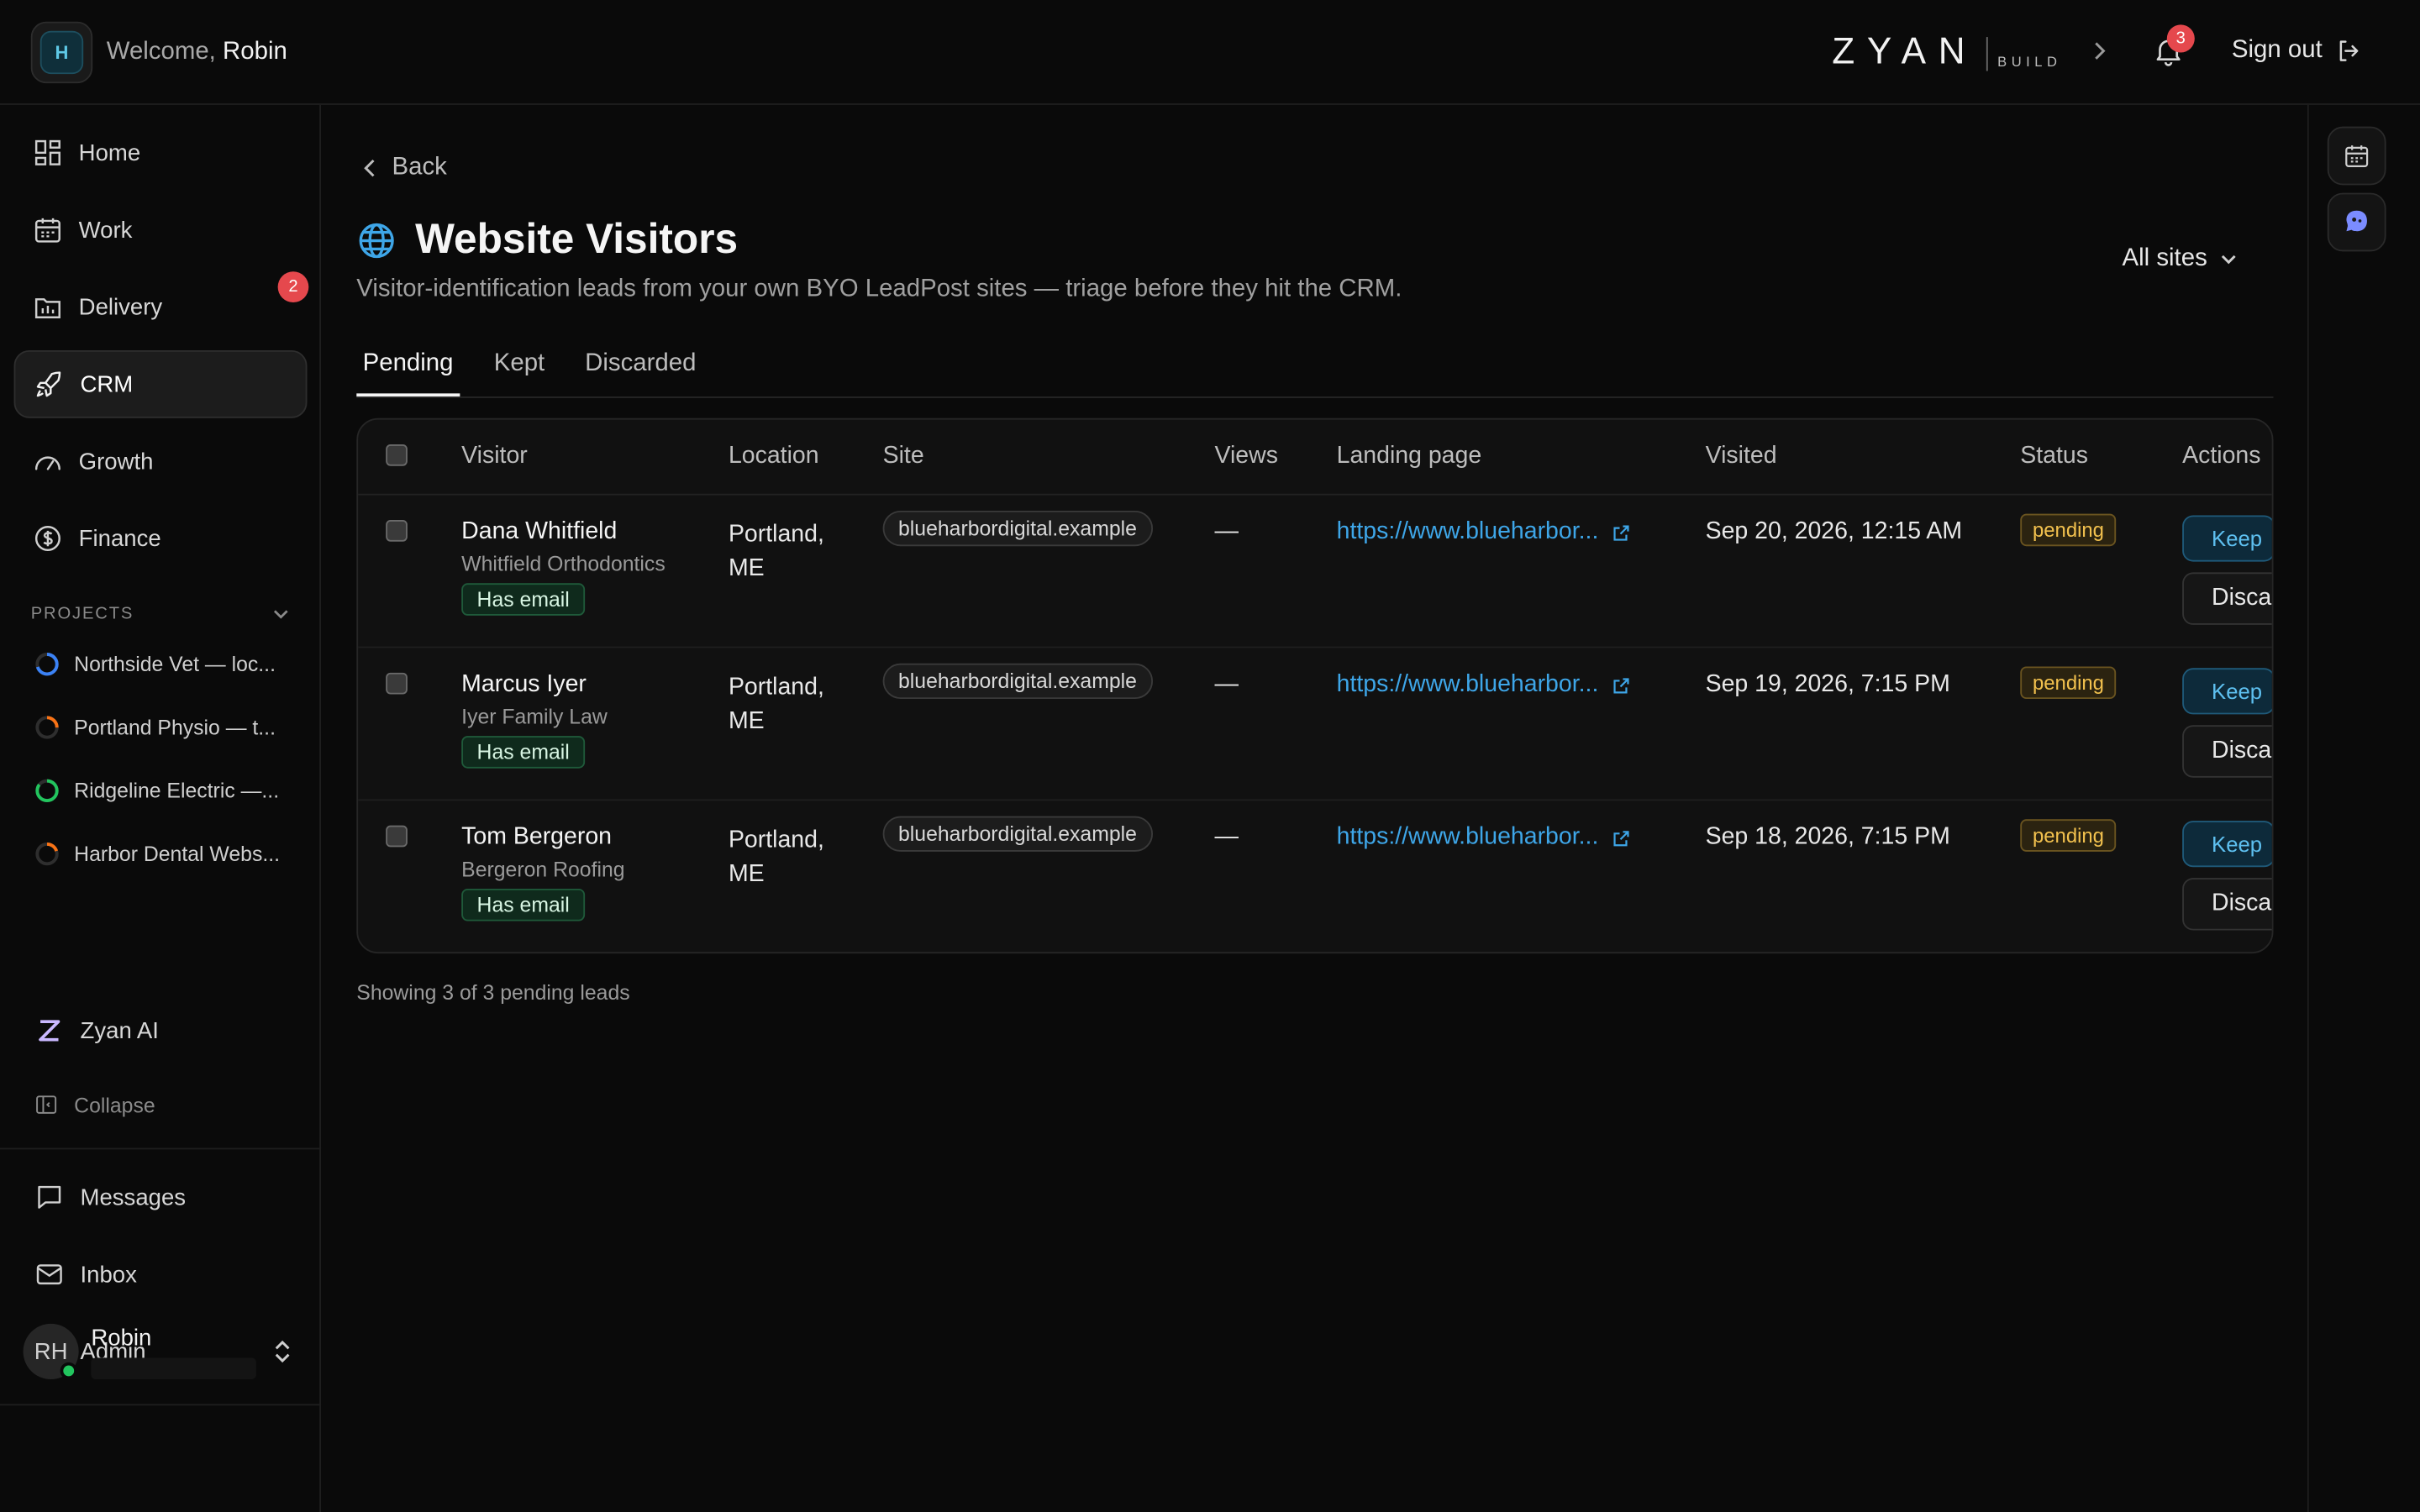 The image size is (2420, 1512). I want to click on sign-out-button: Sign out, so click(2297, 51).